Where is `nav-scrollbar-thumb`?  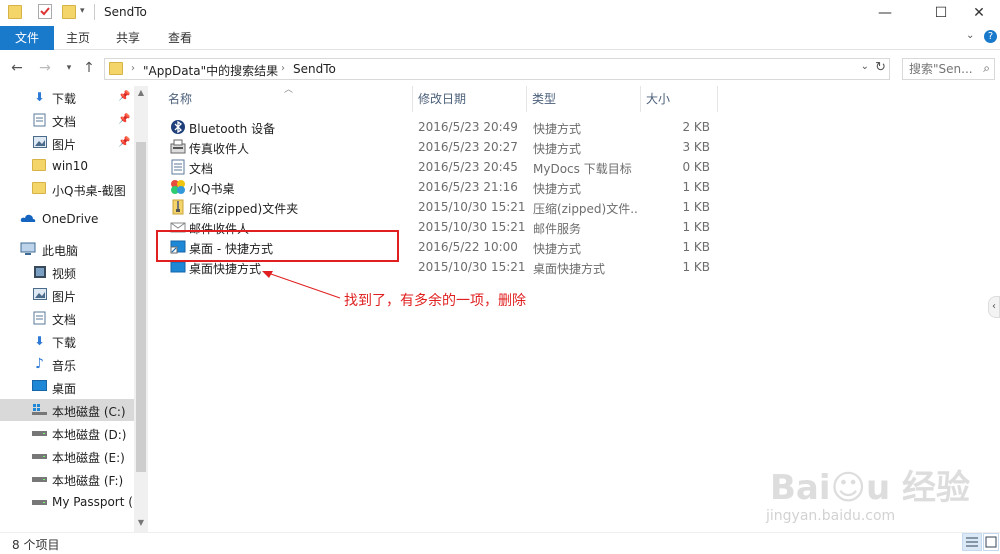 nav-scrollbar-thumb is located at coordinates (141, 307).